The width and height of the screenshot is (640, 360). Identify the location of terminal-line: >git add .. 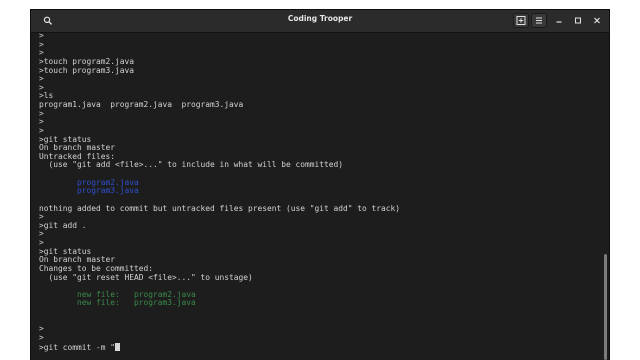
(319, 225).